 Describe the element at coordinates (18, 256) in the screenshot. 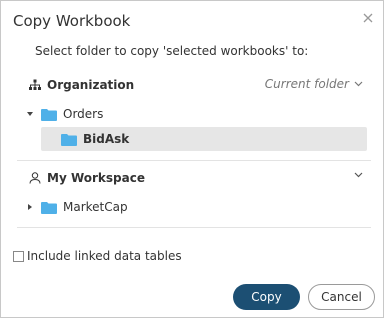

I see `include-linked-checkbox` at that location.